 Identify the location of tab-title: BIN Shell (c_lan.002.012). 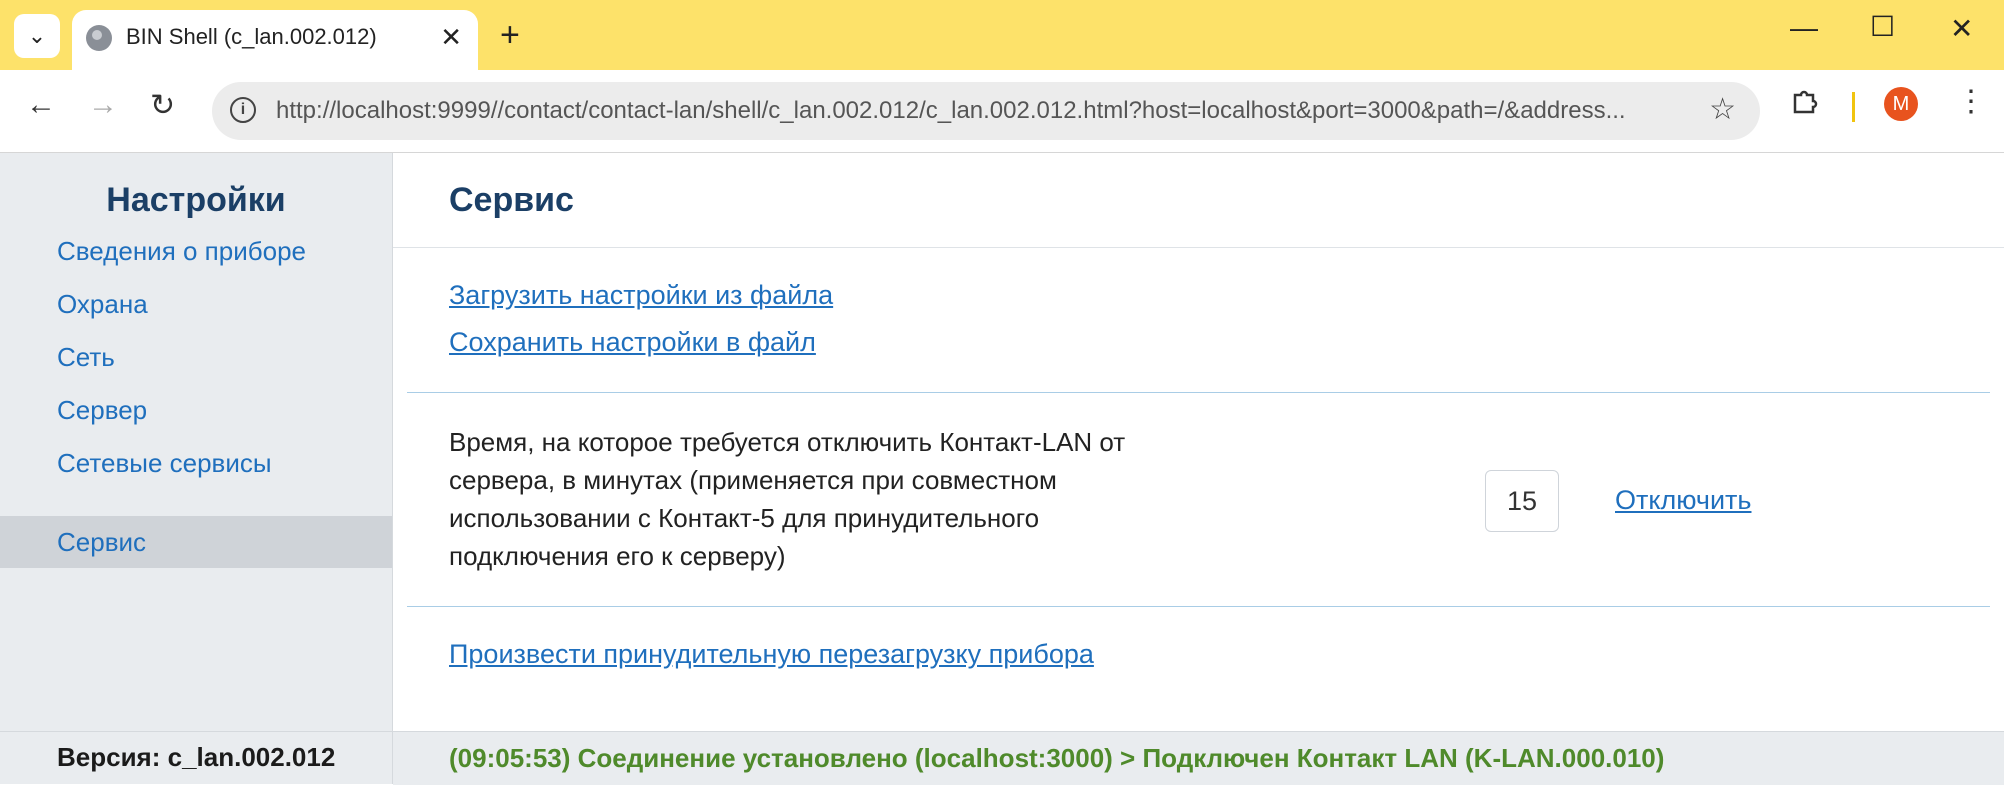
(251, 36).